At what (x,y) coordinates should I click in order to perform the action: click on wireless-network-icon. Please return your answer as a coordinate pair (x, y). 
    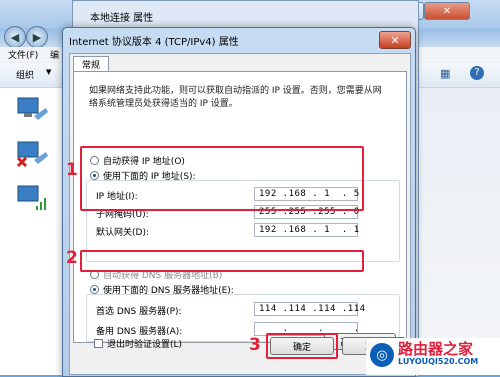
    Looking at the image, I should click on (33, 198).